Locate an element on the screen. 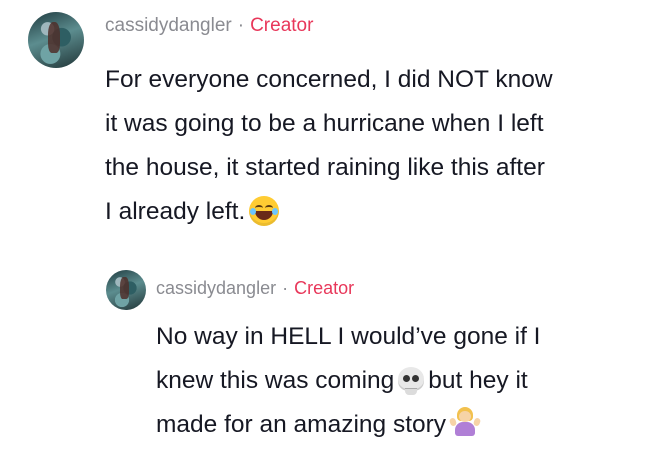 The height and width of the screenshot is (450, 651). comment-line-last: made for an amazing story is located at coordinates (348, 425).